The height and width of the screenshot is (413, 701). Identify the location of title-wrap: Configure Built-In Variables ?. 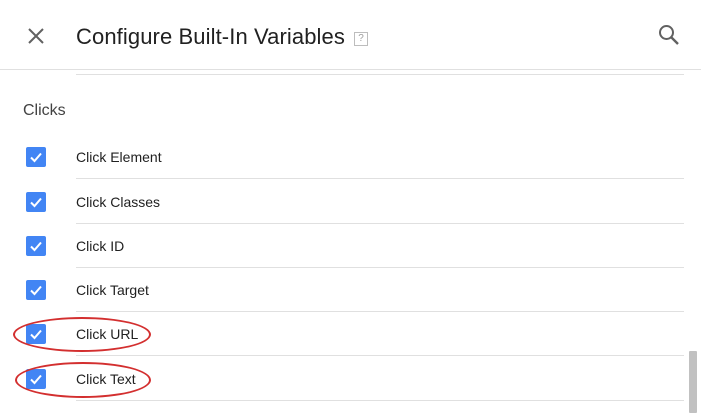
(222, 37).